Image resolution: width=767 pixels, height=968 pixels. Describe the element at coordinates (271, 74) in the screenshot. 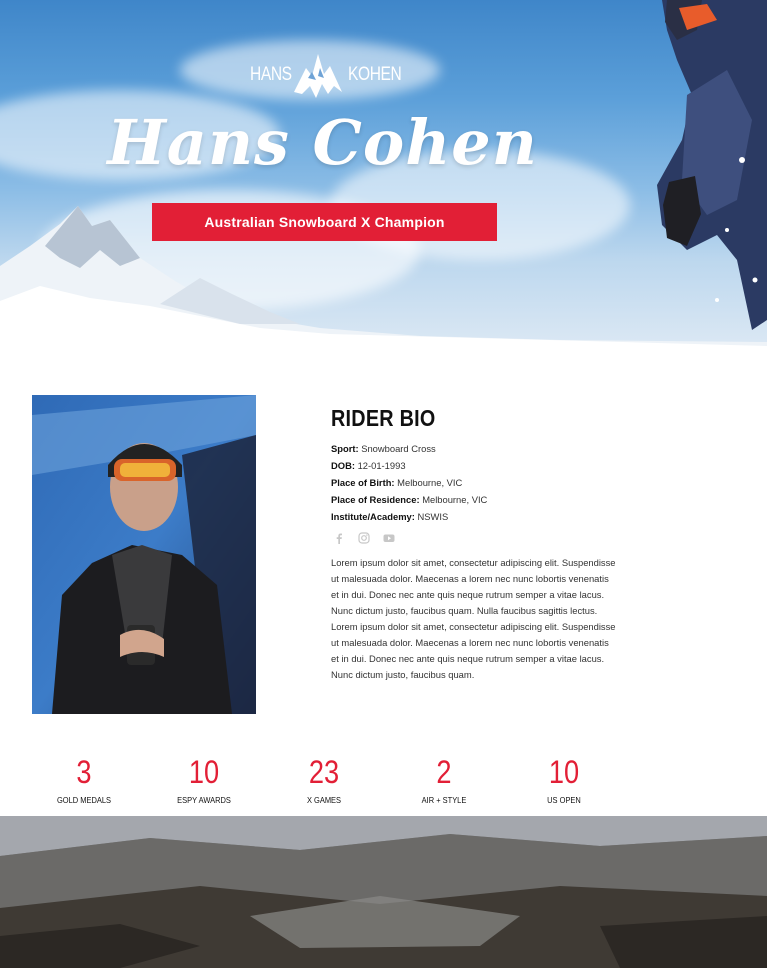

I see `logo-text-left: HANS` at that location.